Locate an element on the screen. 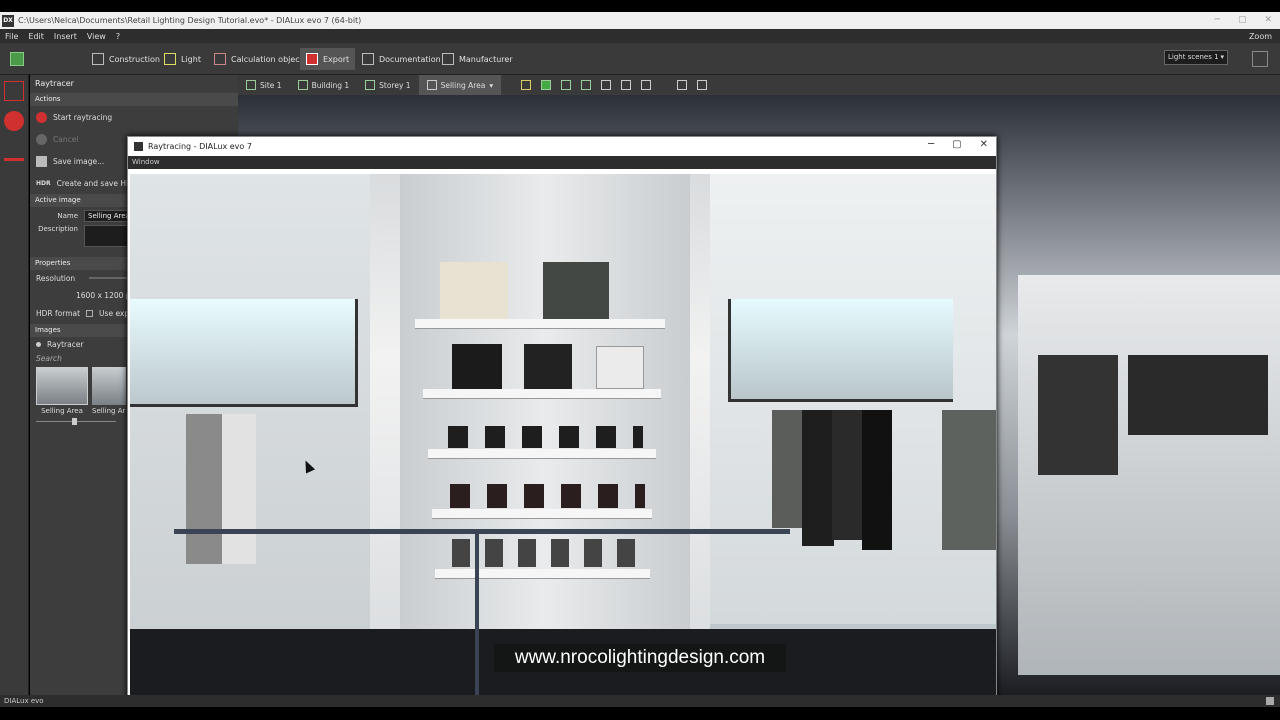  resolution-slider is located at coordinates (109, 278).